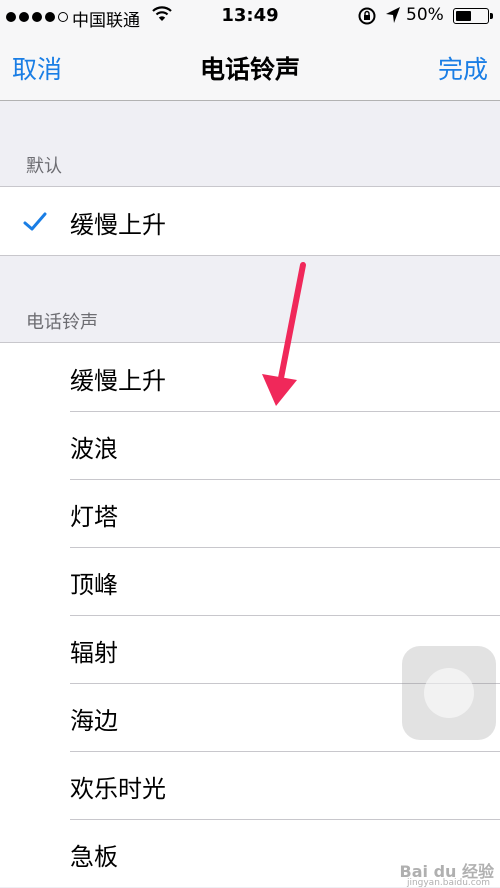  Describe the element at coordinates (118, 225) in the screenshot. I see `default-ringtone-label: 缓慢上升` at that location.